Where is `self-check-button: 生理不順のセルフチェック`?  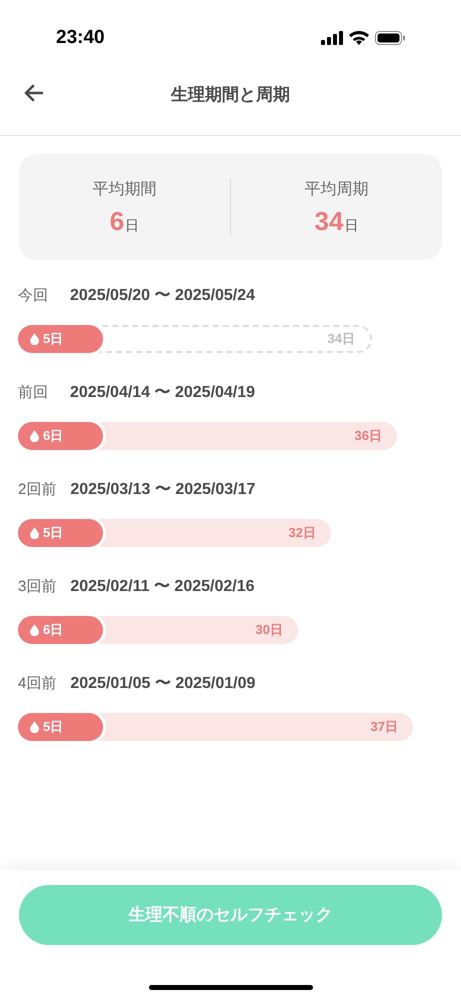 self-check-button: 生理不順のセルフチェック is located at coordinates (230, 915).